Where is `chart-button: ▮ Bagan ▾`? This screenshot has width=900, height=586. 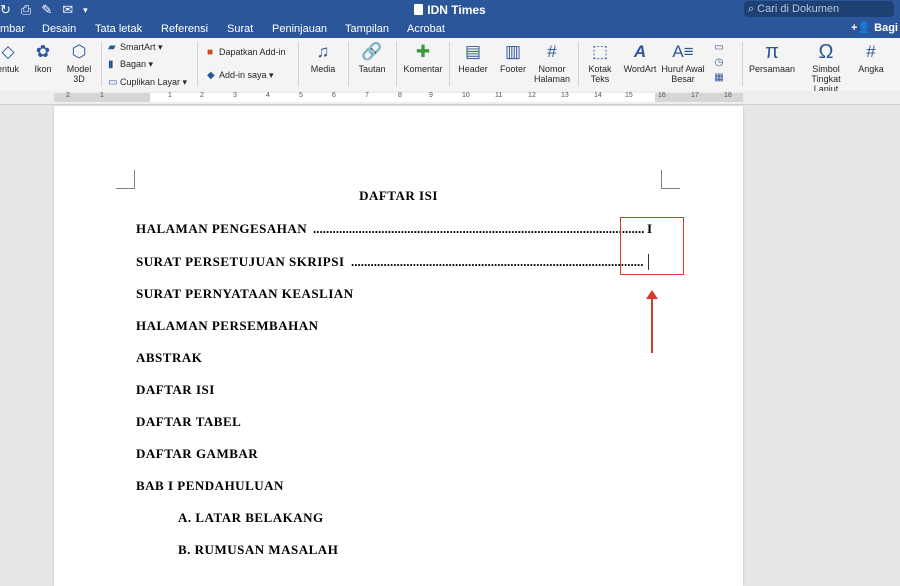 chart-button: ▮ Bagan ▾ is located at coordinates (130, 64).